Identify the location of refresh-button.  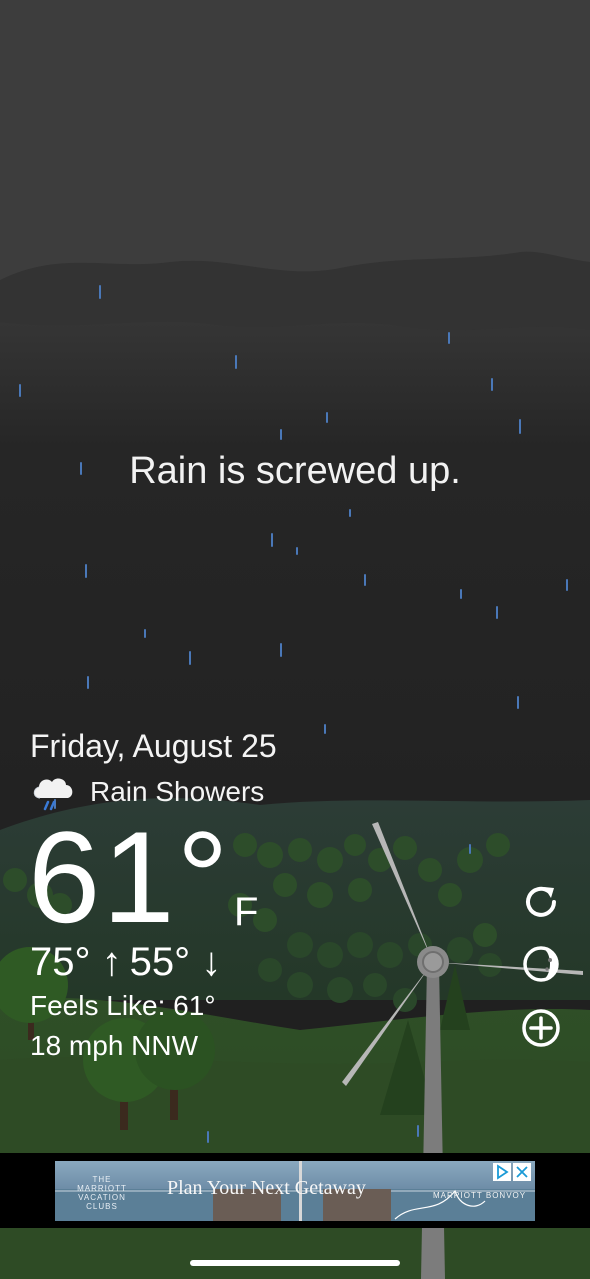
(541, 902).